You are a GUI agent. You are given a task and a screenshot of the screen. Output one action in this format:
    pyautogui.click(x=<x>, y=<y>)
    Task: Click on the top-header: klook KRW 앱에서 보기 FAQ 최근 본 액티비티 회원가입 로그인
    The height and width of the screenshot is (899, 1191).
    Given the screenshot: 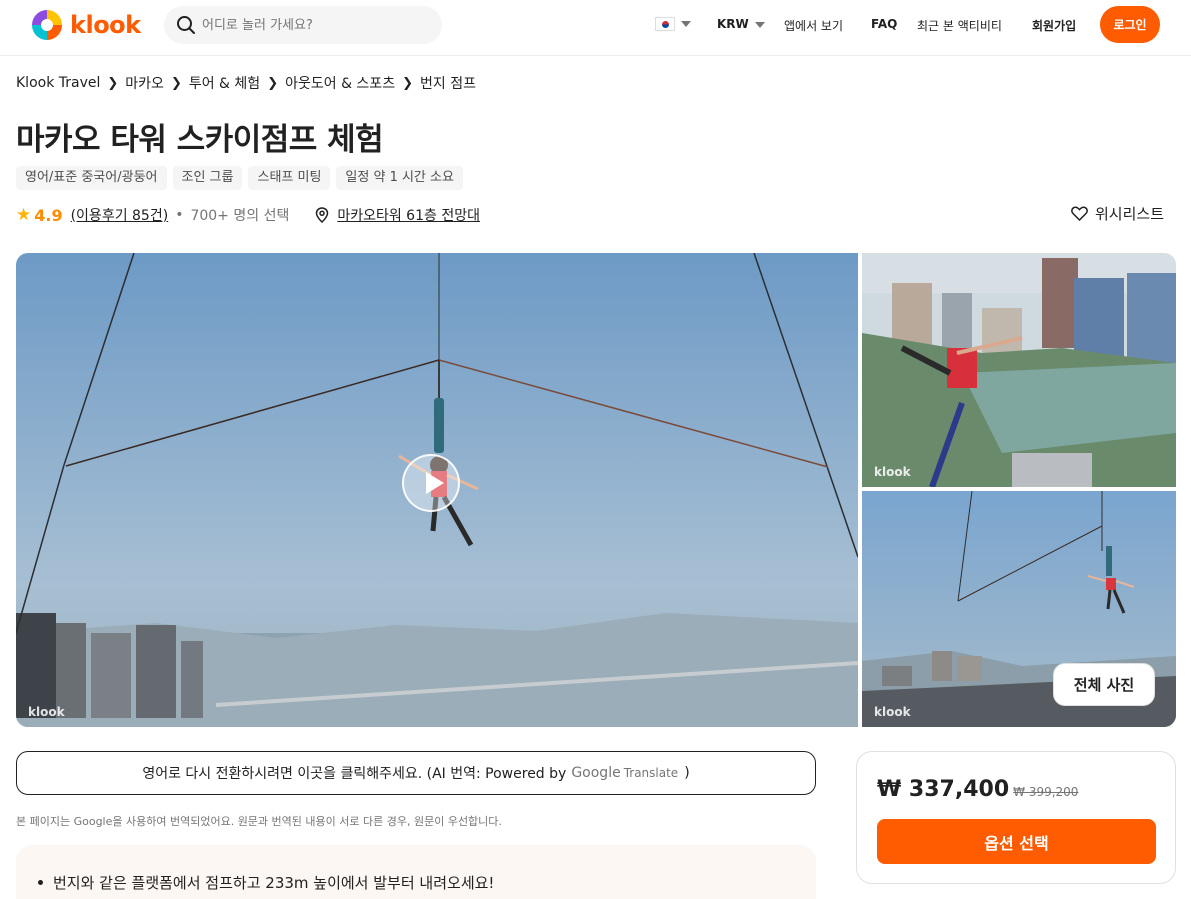 What is the action you would take?
    pyautogui.click(x=595, y=28)
    